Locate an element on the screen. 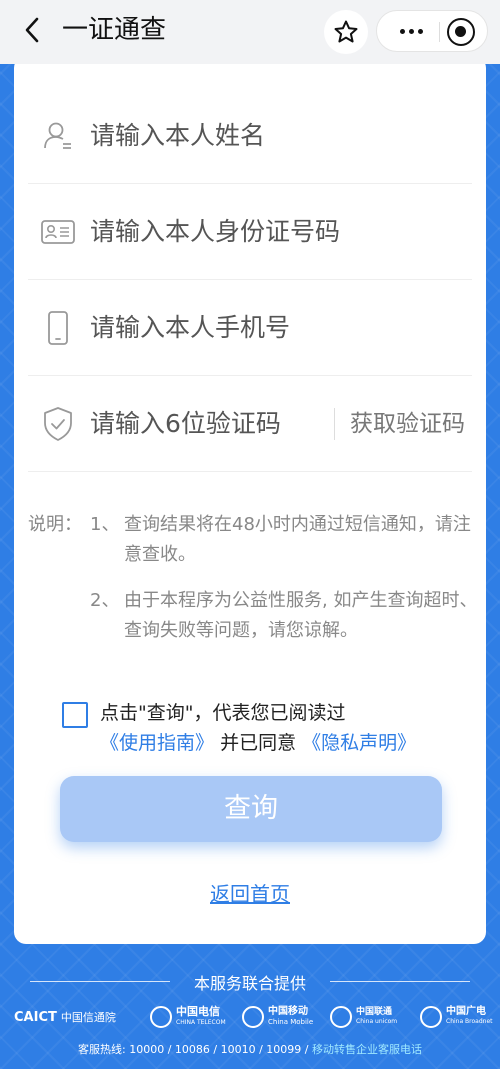 This screenshot has width=500, height=1069. privacy-link: 《隐私声明》 is located at coordinates (359, 743).